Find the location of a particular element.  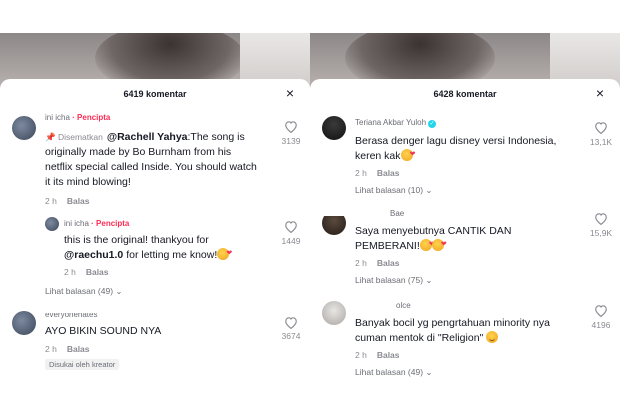

verified-badge-icon: ✓ is located at coordinates (432, 124).